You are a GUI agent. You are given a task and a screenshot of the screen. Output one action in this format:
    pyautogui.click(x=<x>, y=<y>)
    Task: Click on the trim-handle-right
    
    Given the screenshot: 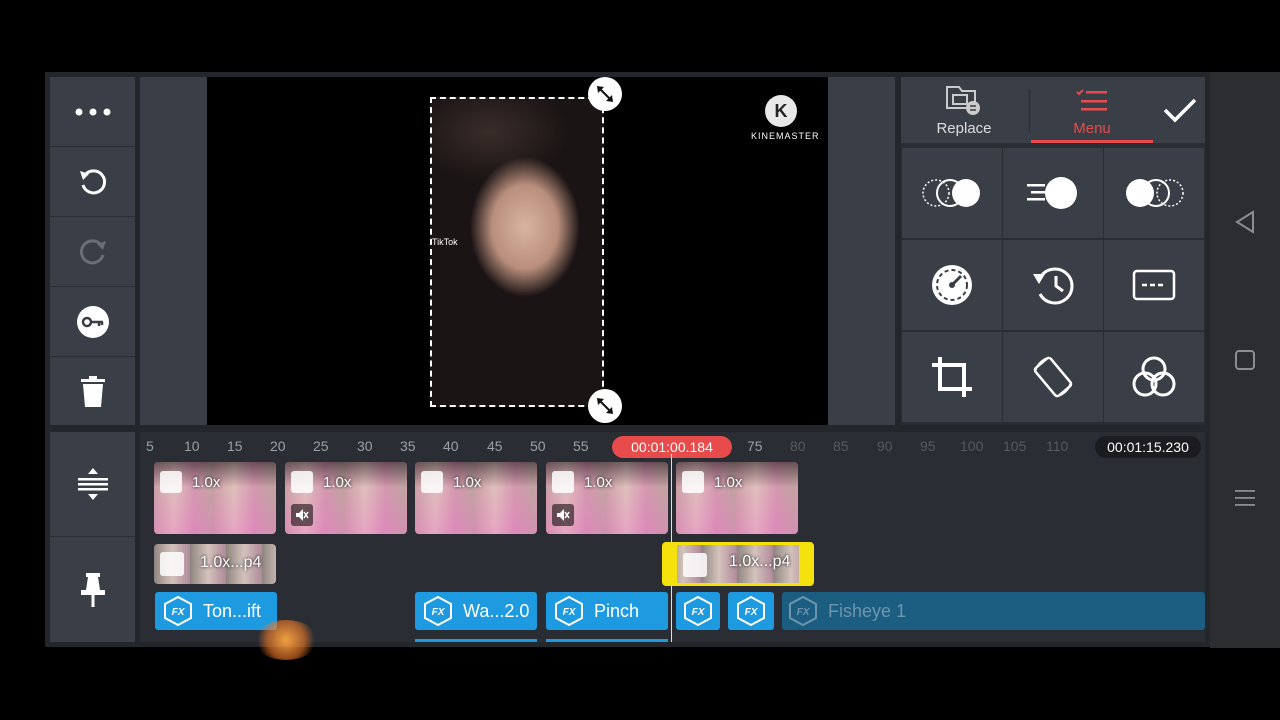 What is the action you would take?
    pyautogui.click(x=805, y=564)
    